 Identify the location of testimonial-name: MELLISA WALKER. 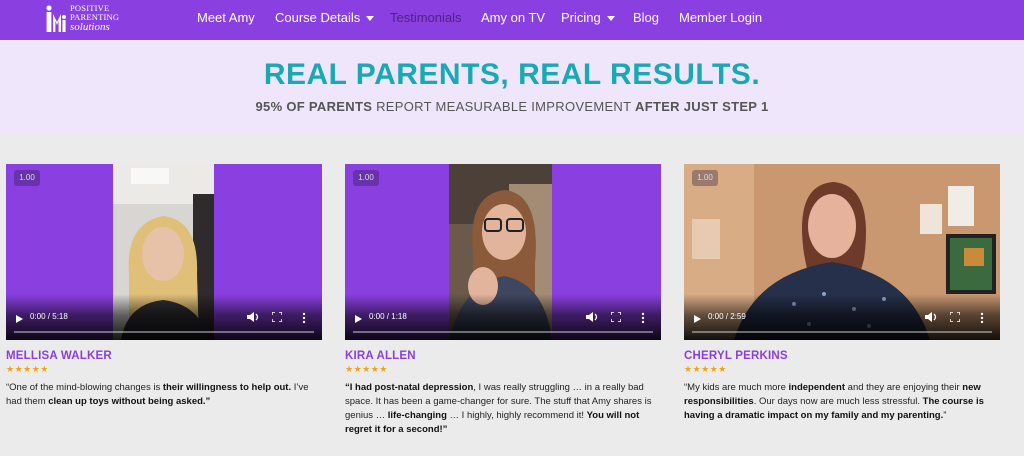
(59, 356).